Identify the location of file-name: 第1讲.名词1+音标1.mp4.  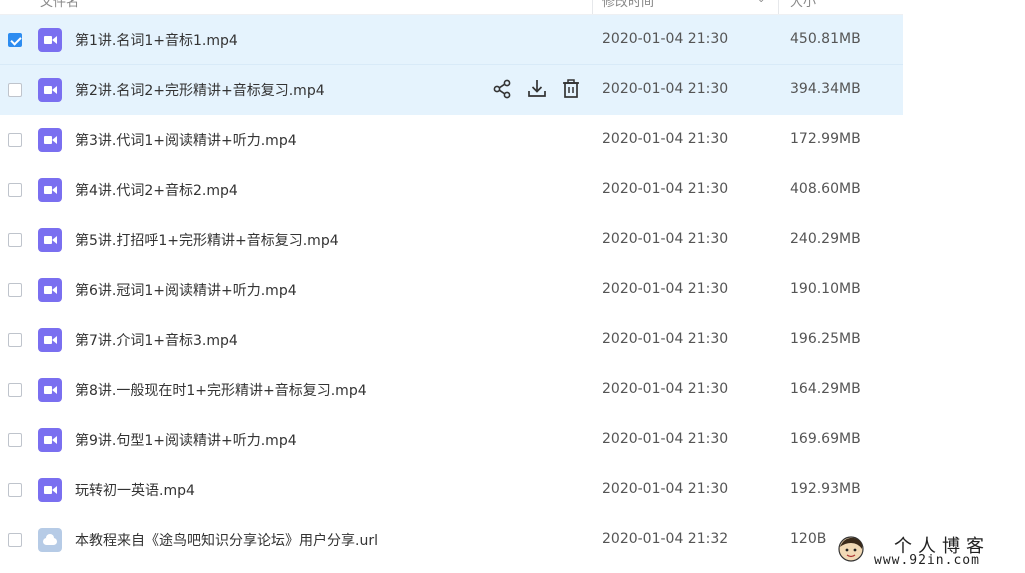
(156, 40).